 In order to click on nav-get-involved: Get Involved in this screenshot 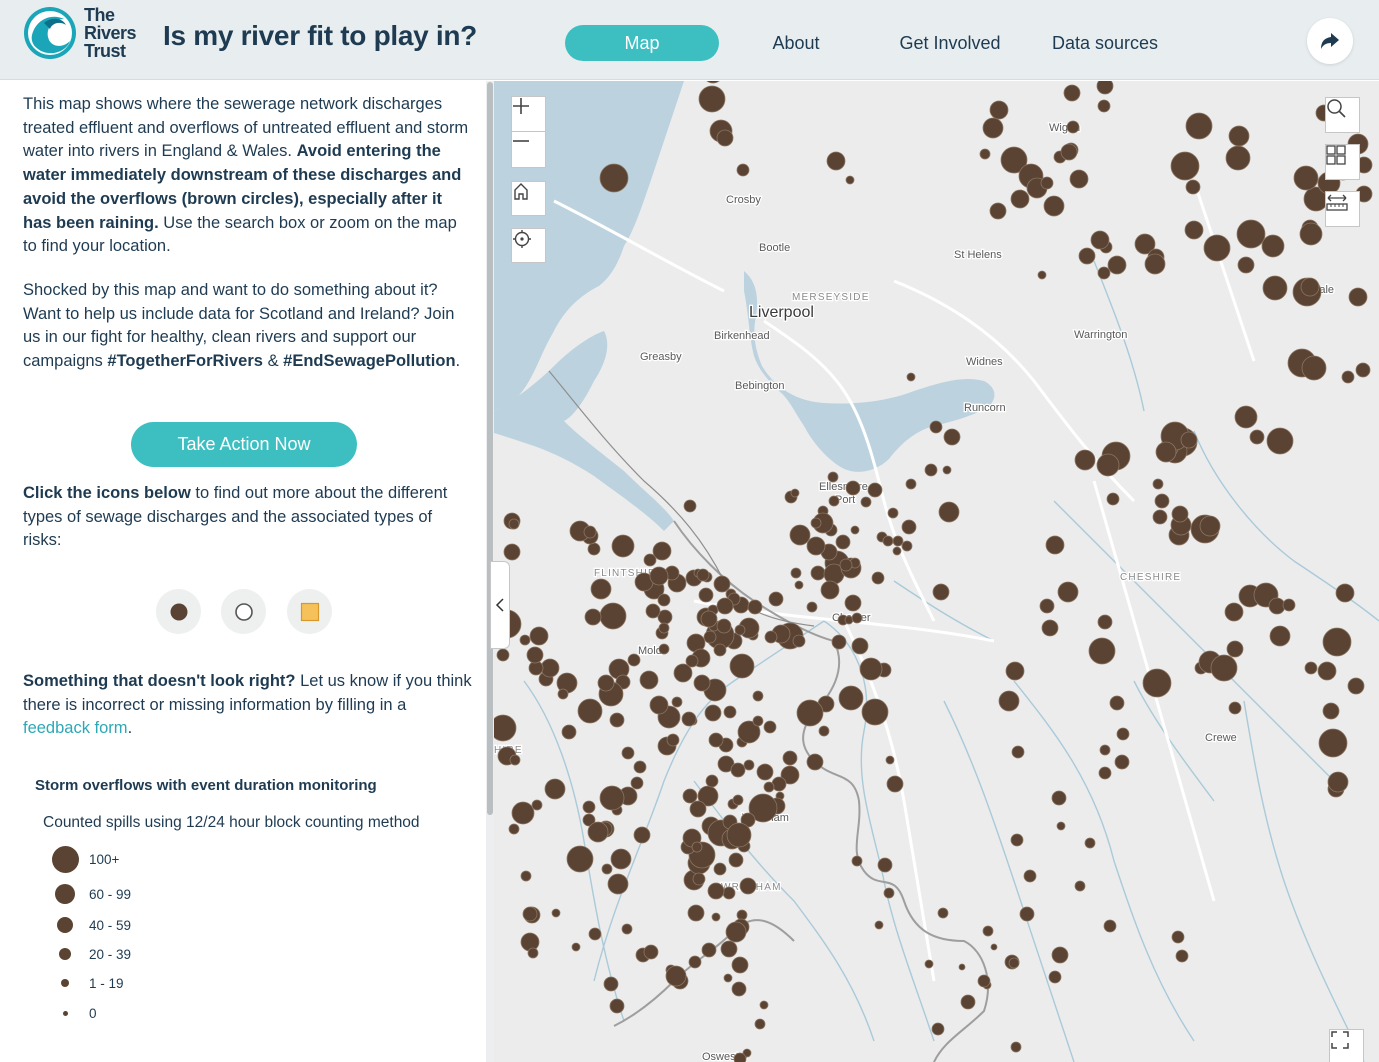, I will do `click(950, 43)`.